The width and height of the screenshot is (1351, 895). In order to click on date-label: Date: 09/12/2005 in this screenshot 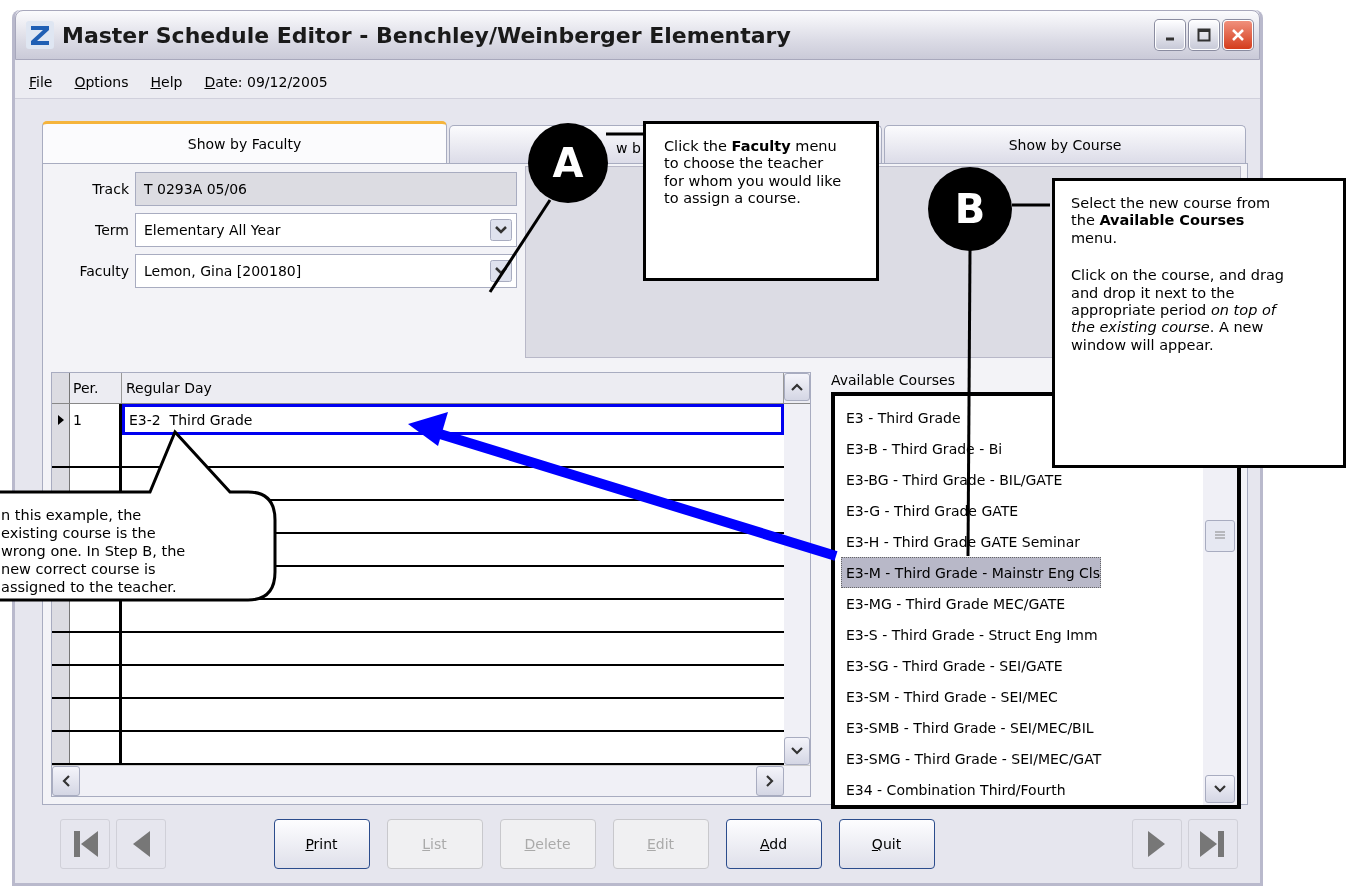, I will do `click(266, 82)`.